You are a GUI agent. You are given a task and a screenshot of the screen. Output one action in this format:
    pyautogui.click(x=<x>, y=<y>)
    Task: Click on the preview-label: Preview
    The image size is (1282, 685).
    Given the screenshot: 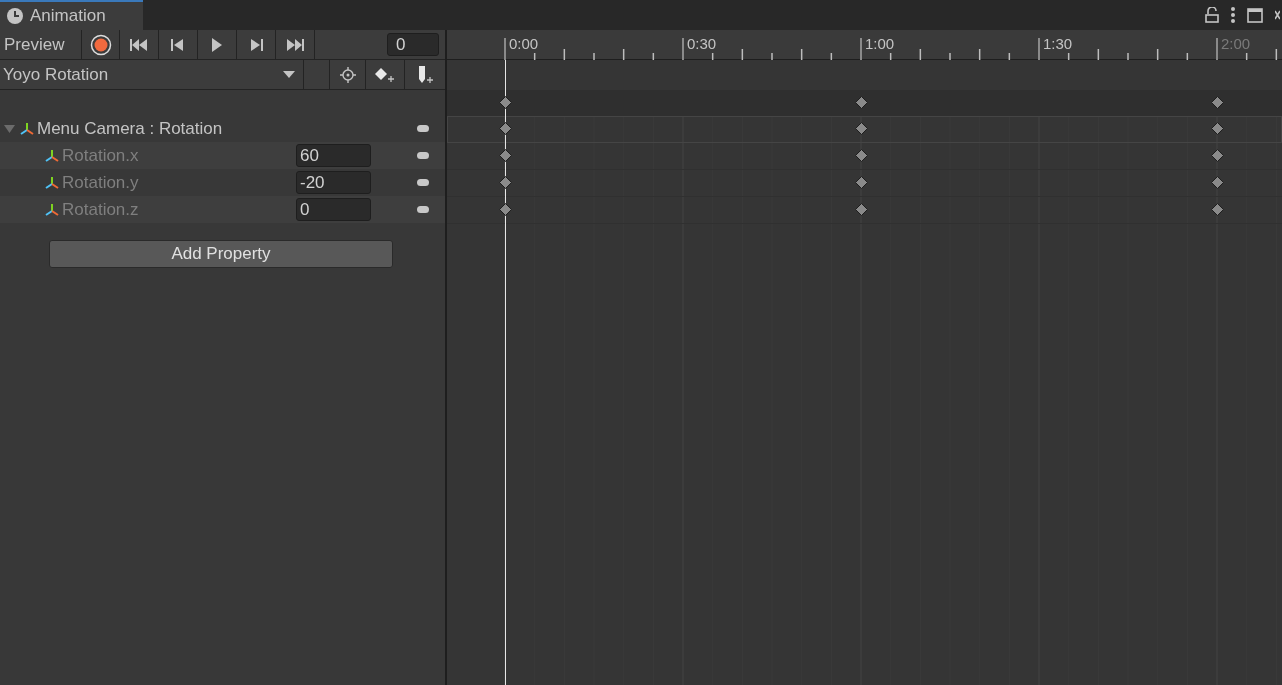 What is the action you would take?
    pyautogui.click(x=41, y=44)
    